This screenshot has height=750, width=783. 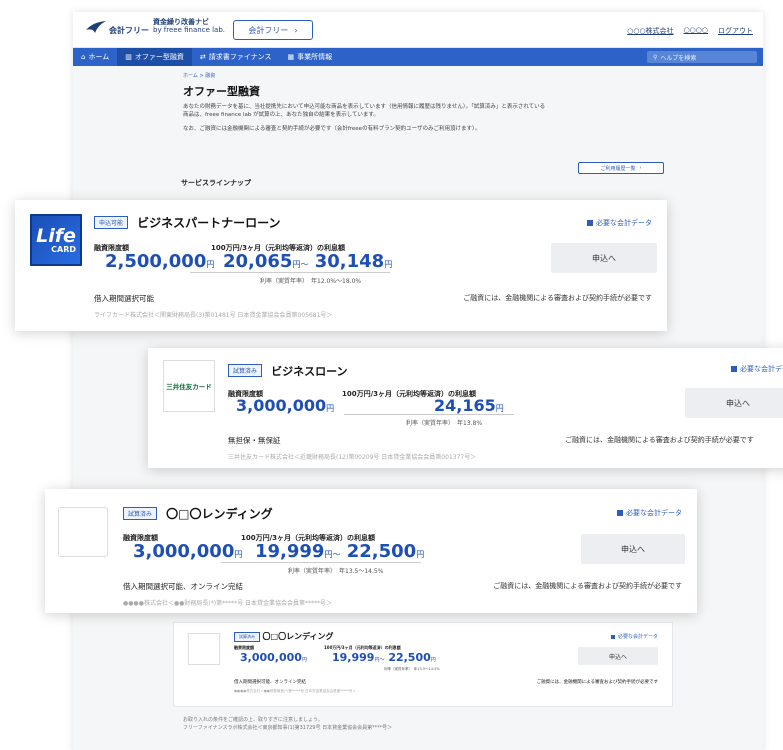 What do you see at coordinates (381, 551) in the screenshot?
I see `interest-max: 22,500` at bounding box center [381, 551].